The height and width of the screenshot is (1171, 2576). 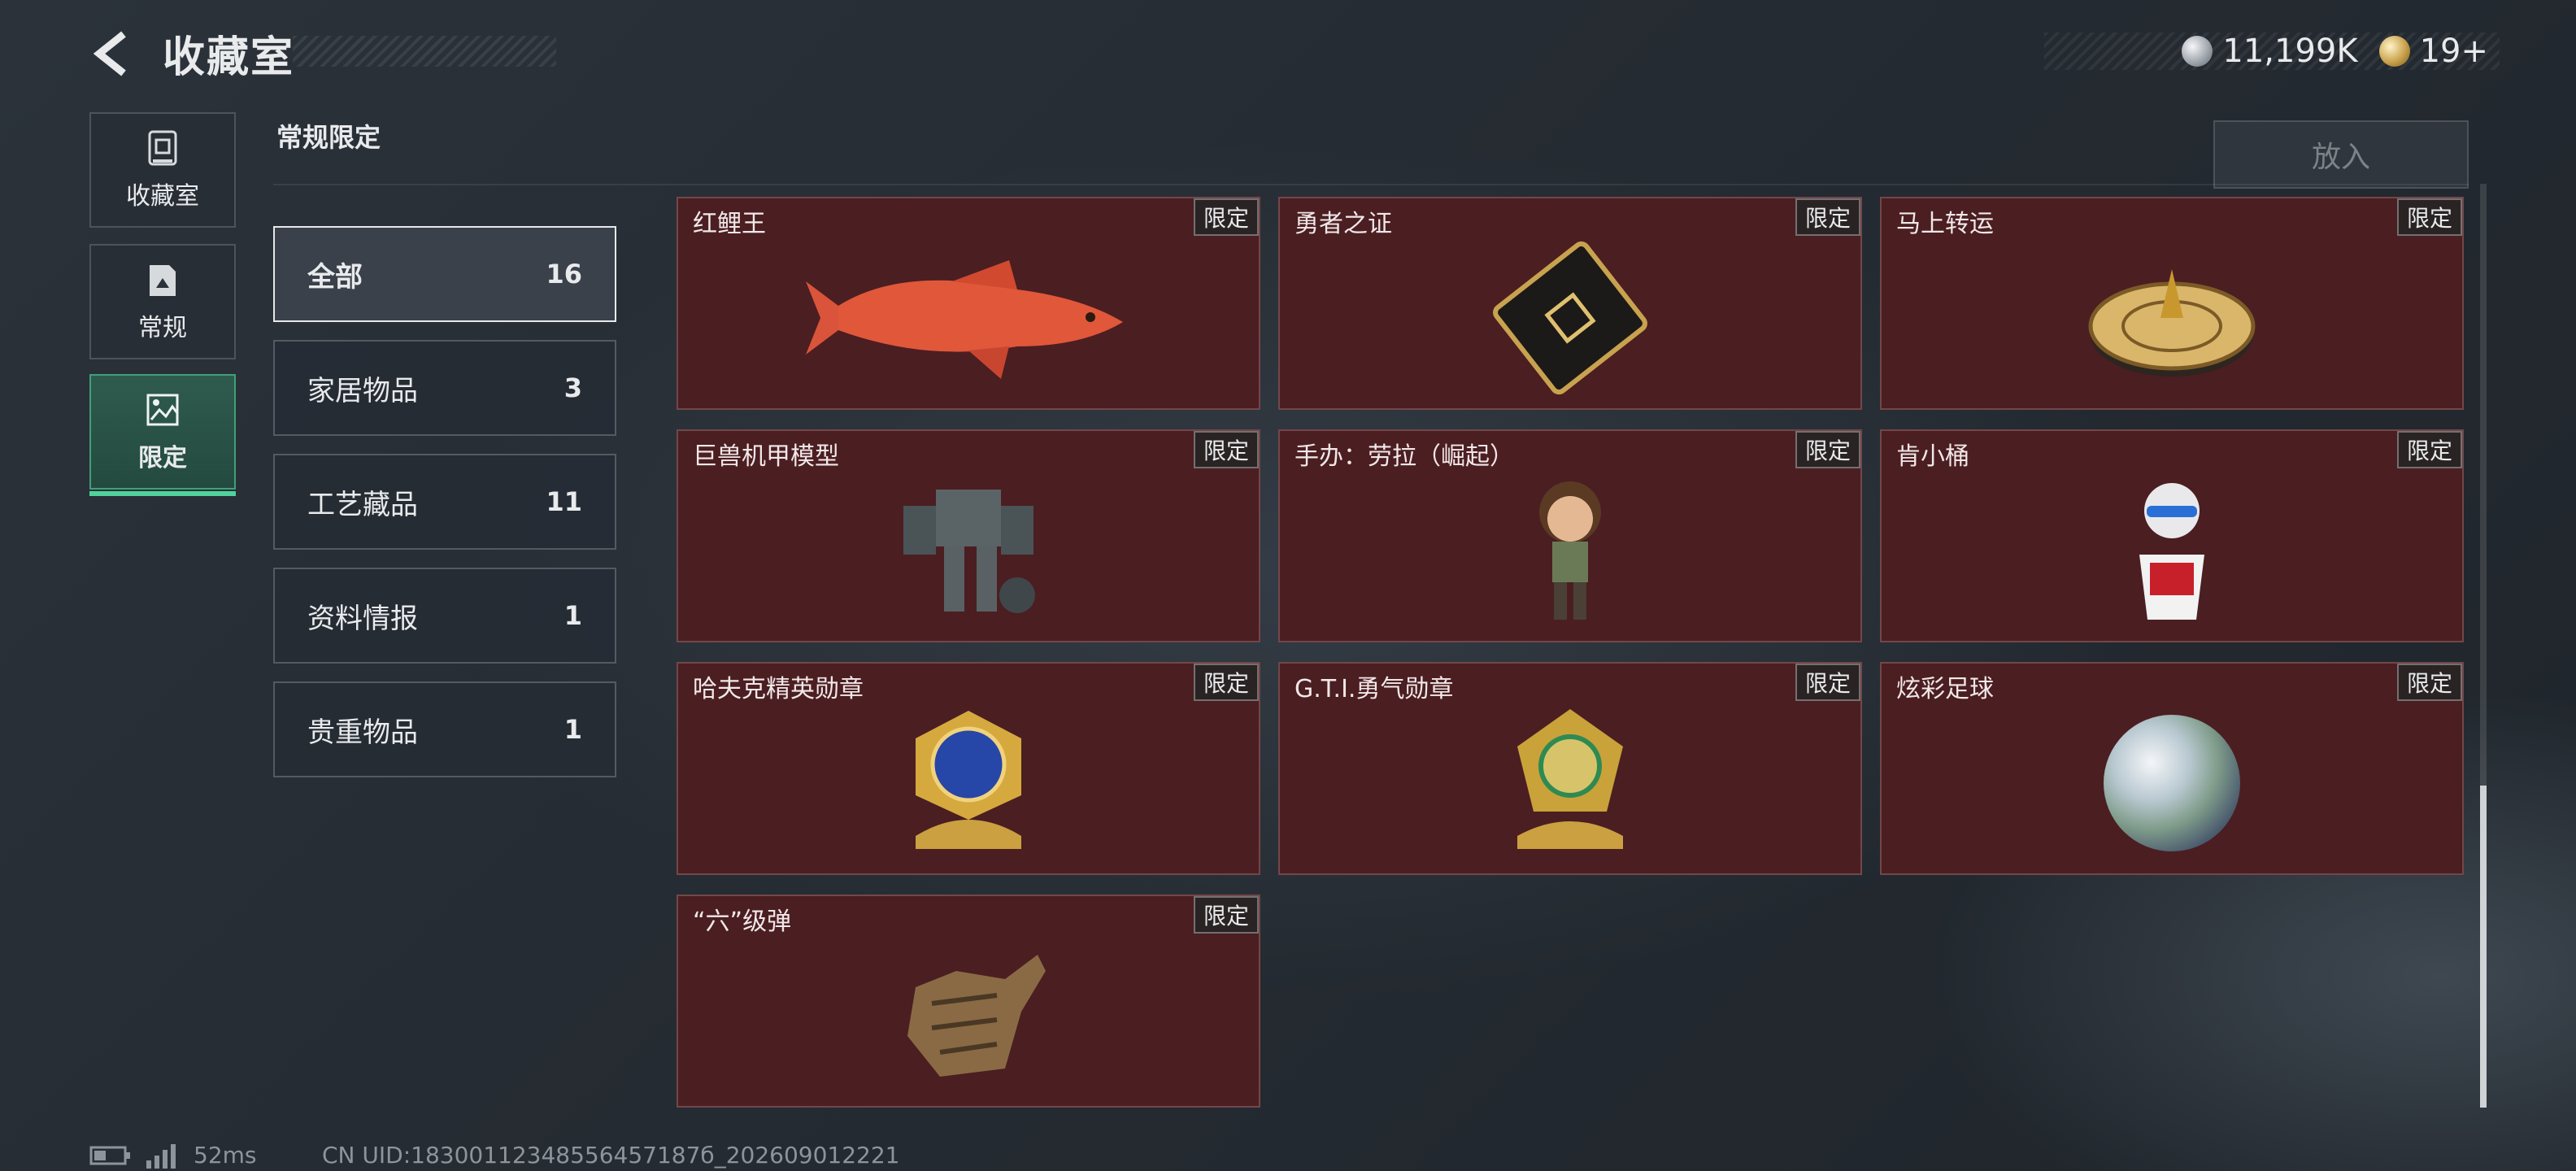 What do you see at coordinates (229, 58) in the screenshot?
I see `page-title: 收藏室` at bounding box center [229, 58].